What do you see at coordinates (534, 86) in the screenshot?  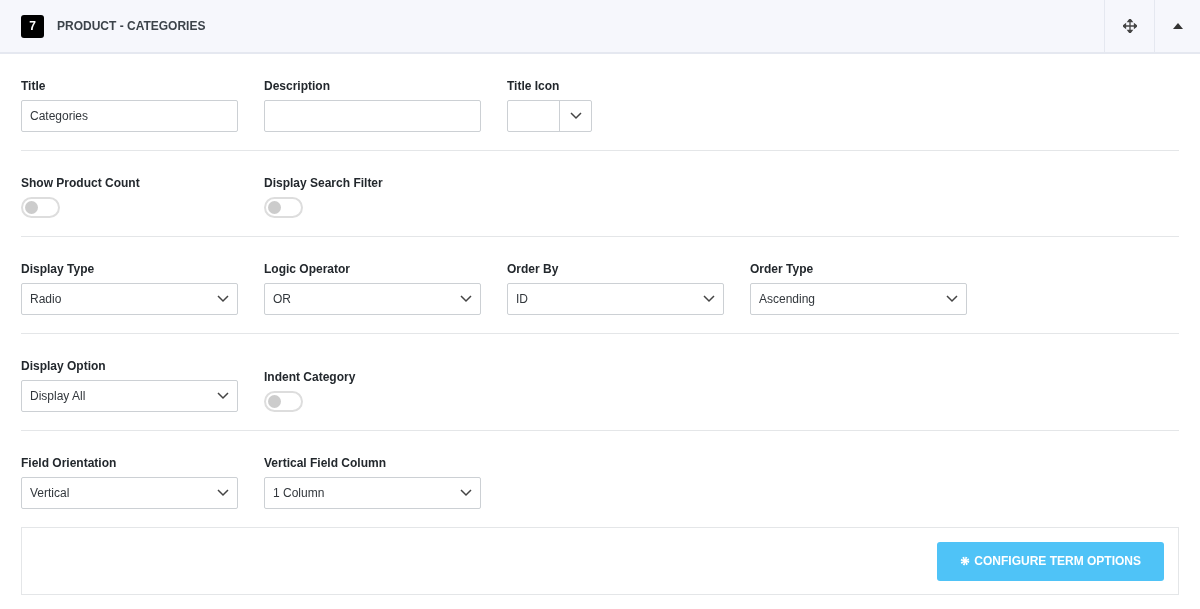 I see `field-label: Title Icon` at bounding box center [534, 86].